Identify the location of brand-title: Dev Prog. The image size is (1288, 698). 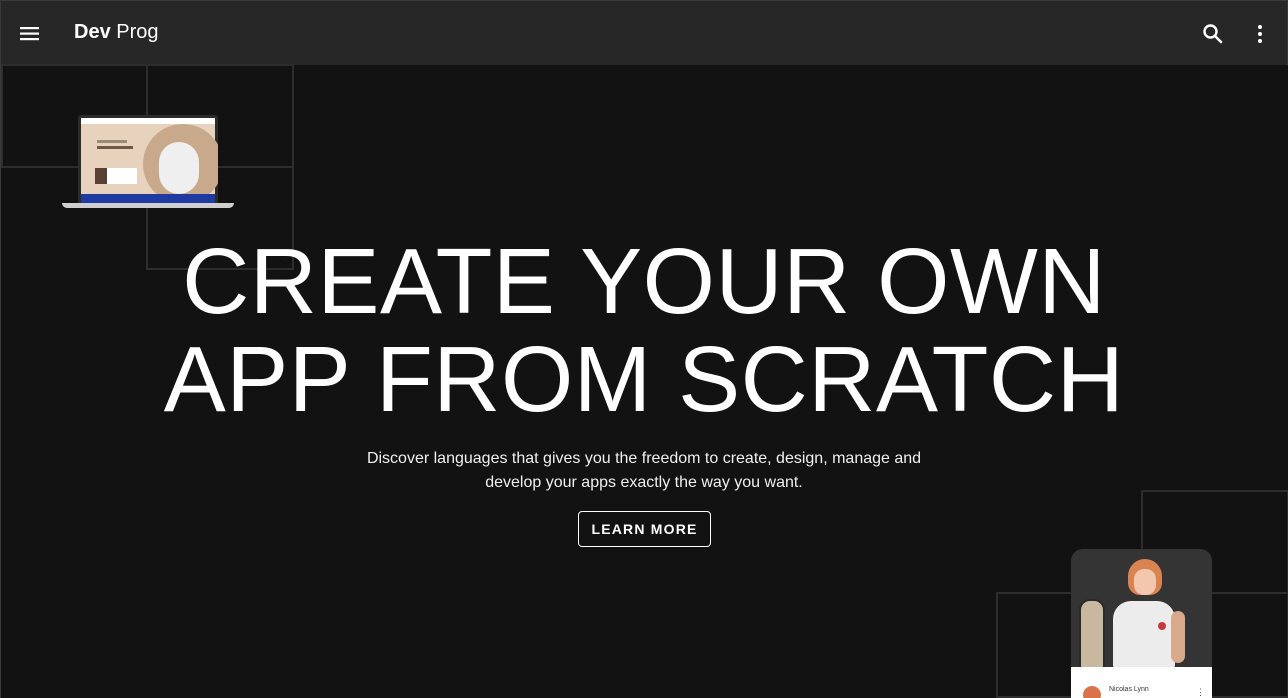
(116, 32).